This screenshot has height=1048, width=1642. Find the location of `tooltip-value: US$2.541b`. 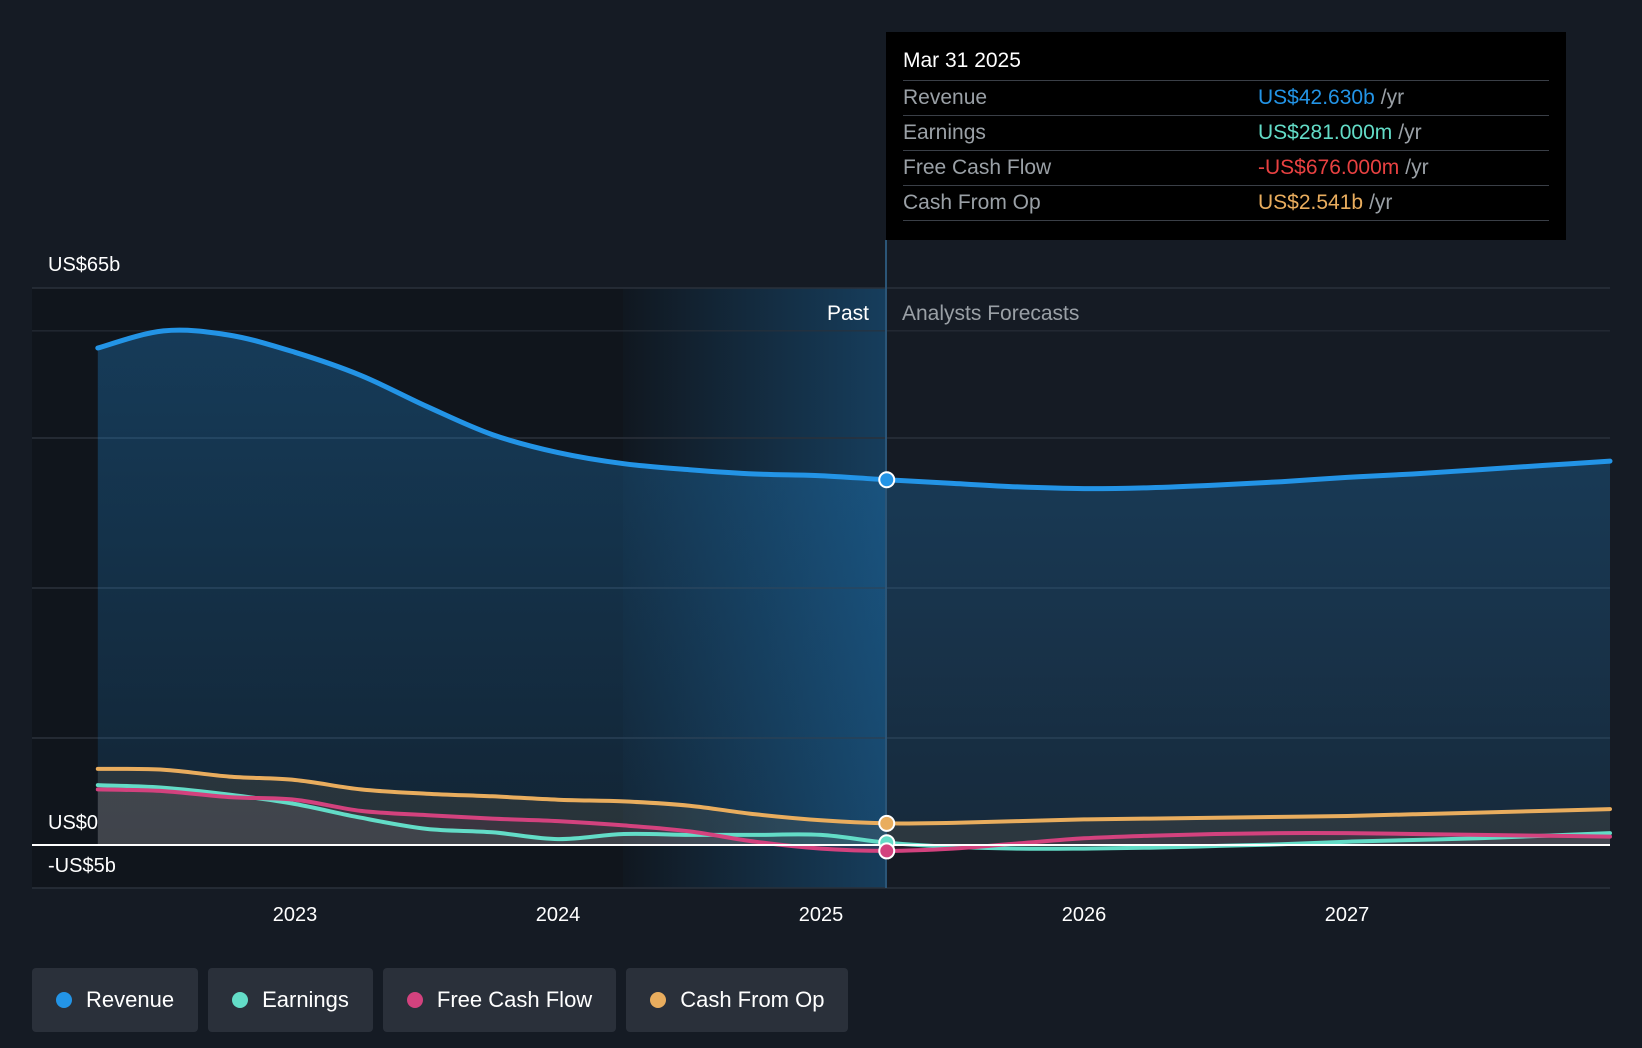

tooltip-value: US$2.541b is located at coordinates (1311, 202).